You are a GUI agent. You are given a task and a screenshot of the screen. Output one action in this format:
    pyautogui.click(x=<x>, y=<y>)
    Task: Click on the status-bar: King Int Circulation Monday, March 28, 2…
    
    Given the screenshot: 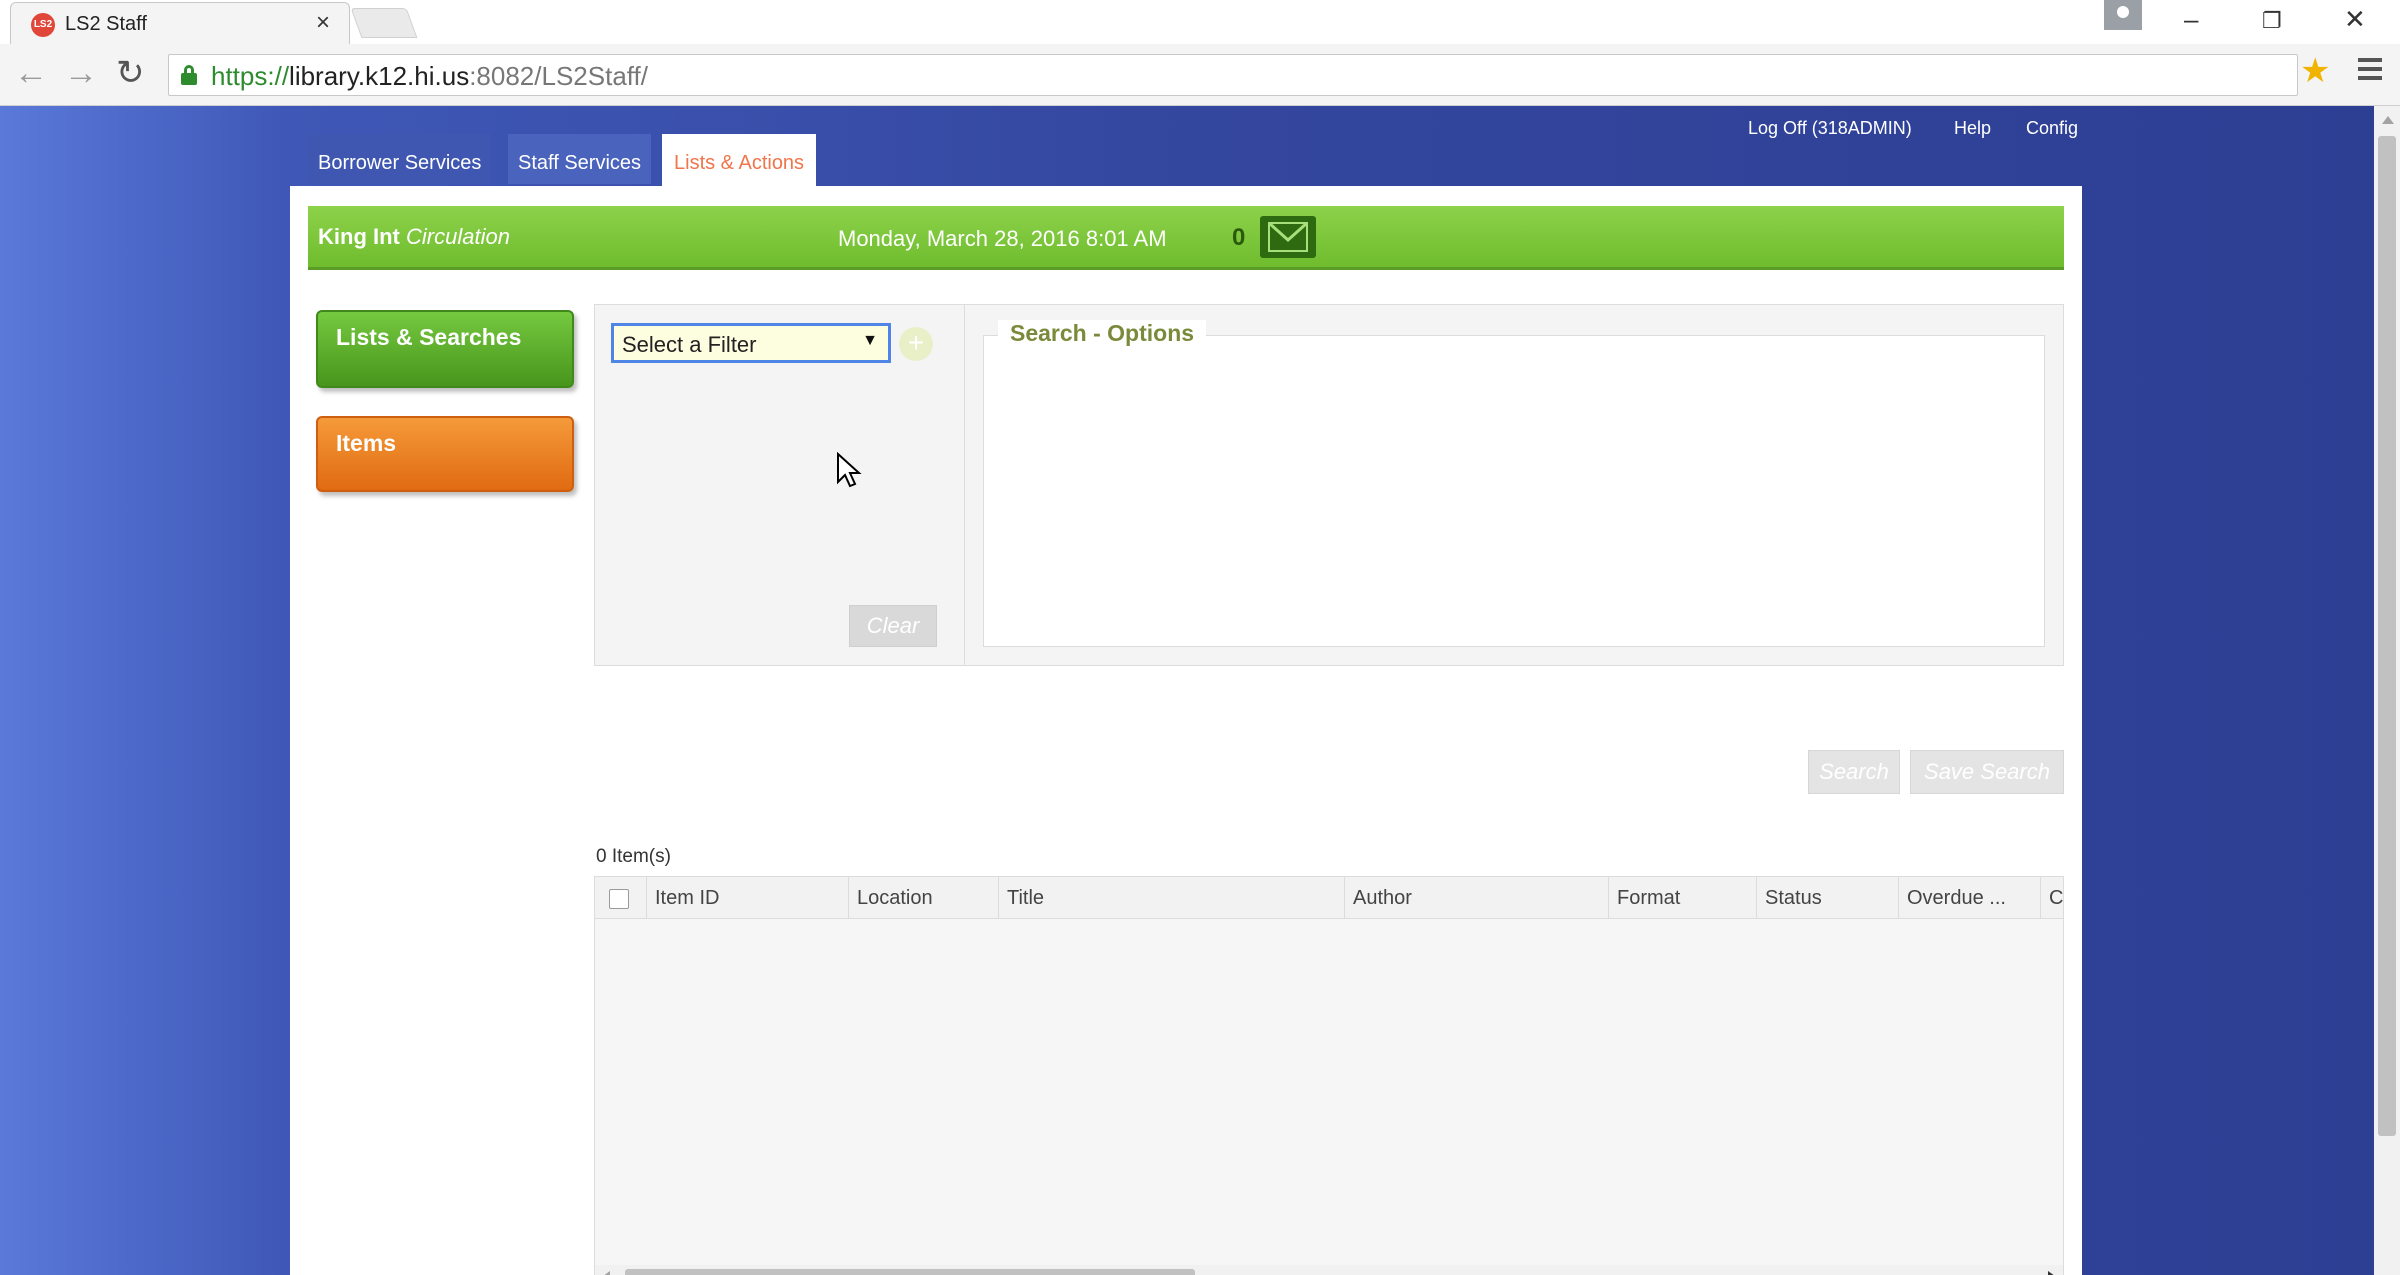 What is the action you would take?
    pyautogui.click(x=1186, y=238)
    